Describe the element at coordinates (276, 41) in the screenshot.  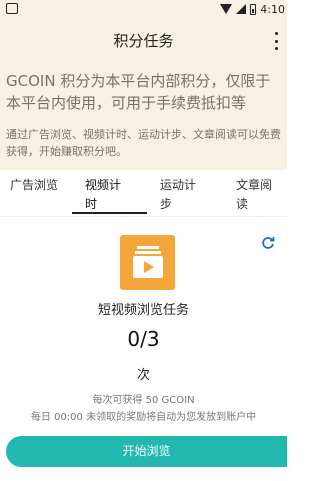
I see `more-options-icon` at that location.